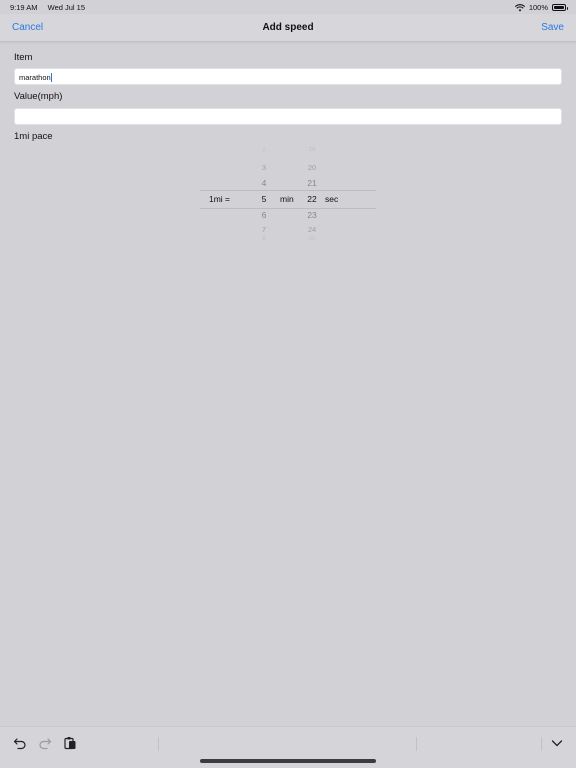 The width and height of the screenshot is (576, 768). Describe the element at coordinates (264, 239) in the screenshot. I see `minutes-wheel-option: 8` at that location.